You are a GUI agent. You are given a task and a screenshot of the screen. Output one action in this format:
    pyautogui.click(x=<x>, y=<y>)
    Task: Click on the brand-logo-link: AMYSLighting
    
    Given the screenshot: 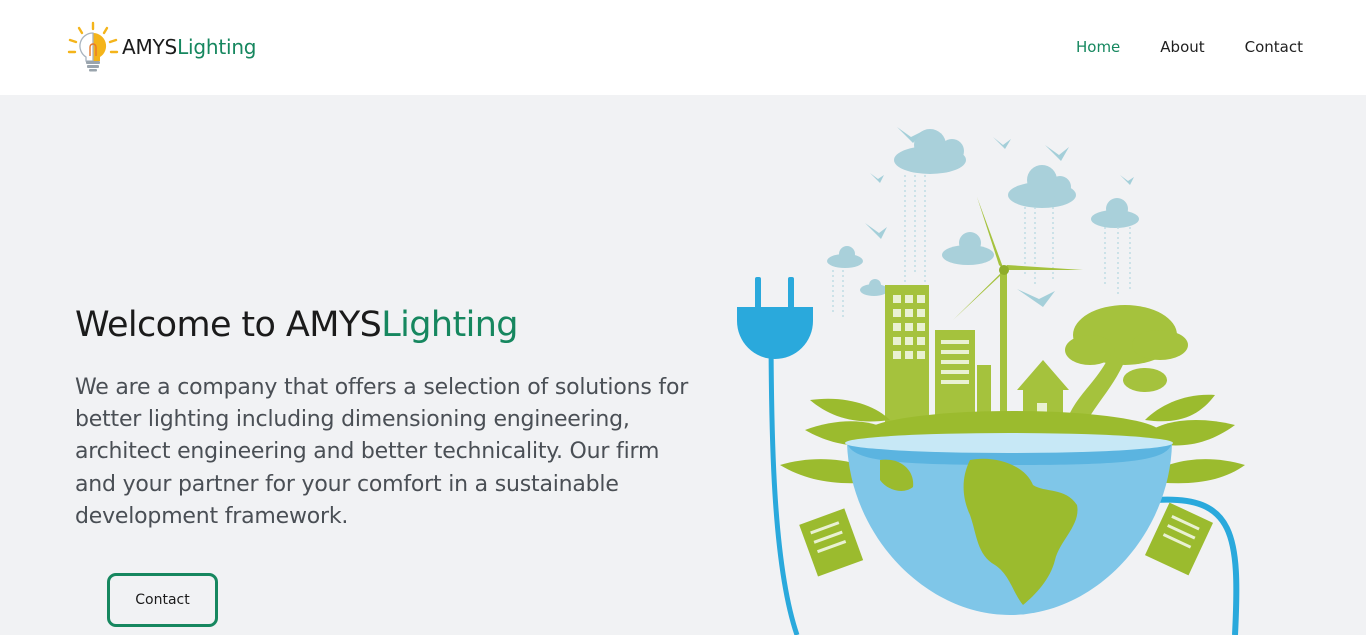 What is the action you would take?
    pyautogui.click(x=161, y=47)
    